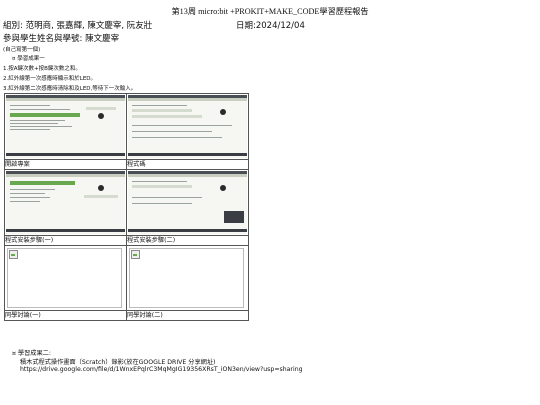 This screenshot has width=540, height=405. What do you see at coordinates (187, 240) in the screenshot?
I see `caption-install-step-2: 程式安裝步驟(二)` at bounding box center [187, 240].